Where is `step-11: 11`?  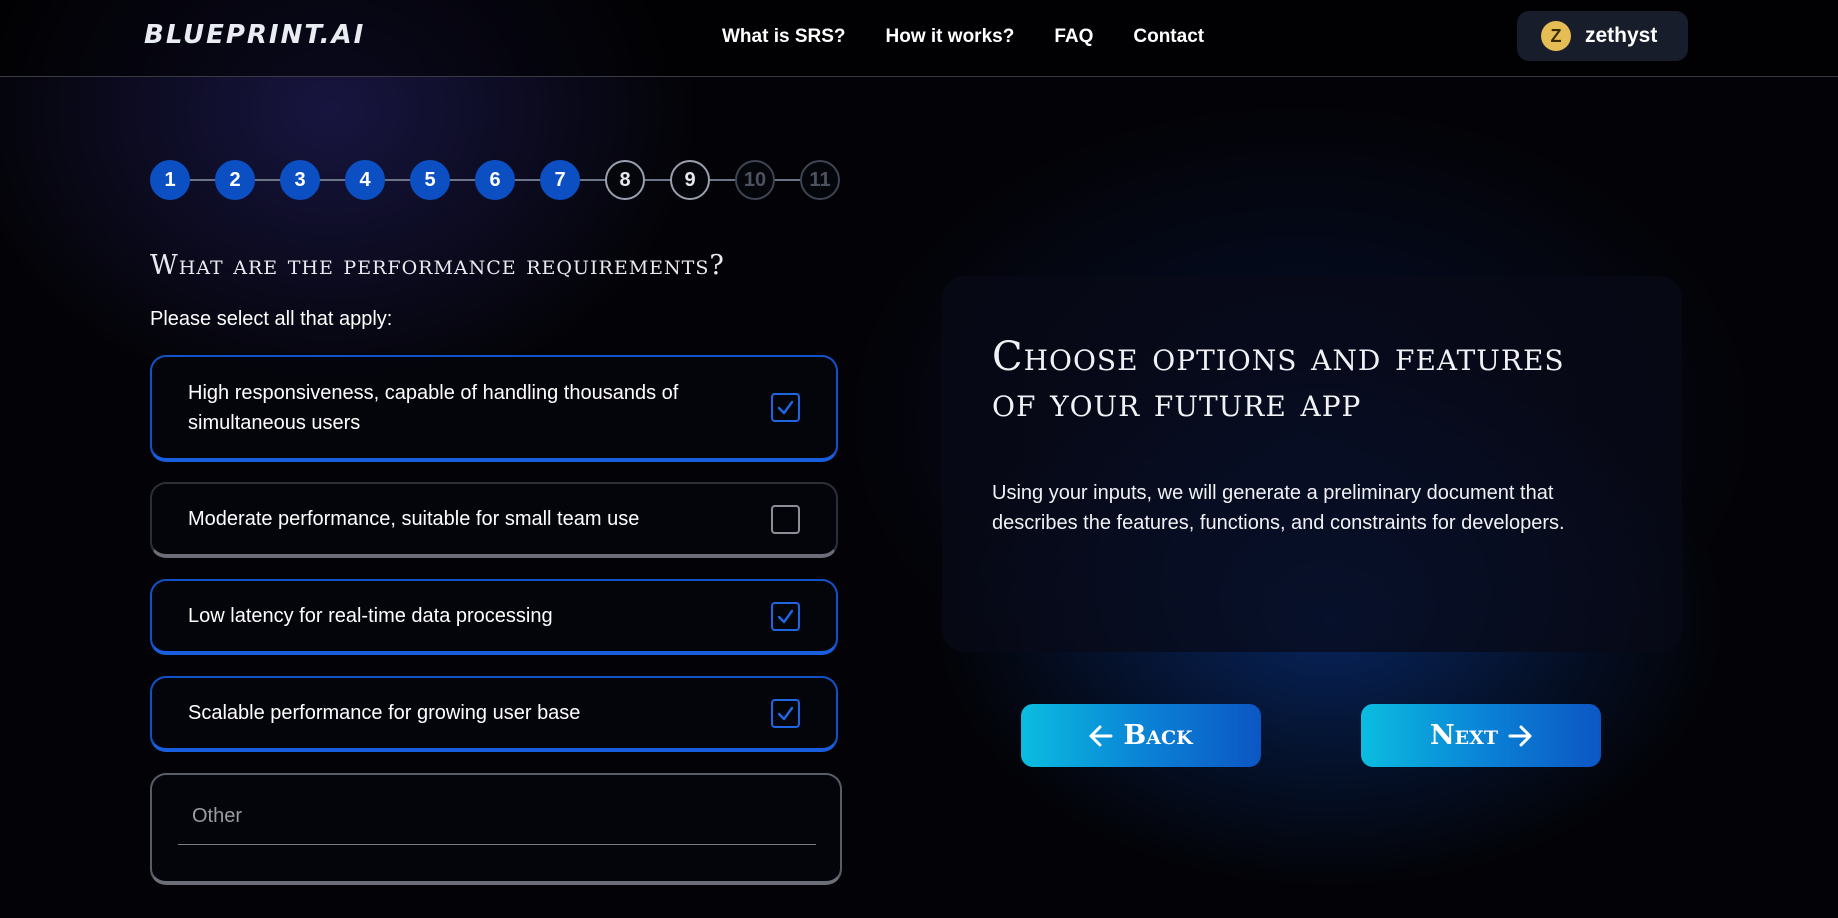 step-11: 11 is located at coordinates (820, 180).